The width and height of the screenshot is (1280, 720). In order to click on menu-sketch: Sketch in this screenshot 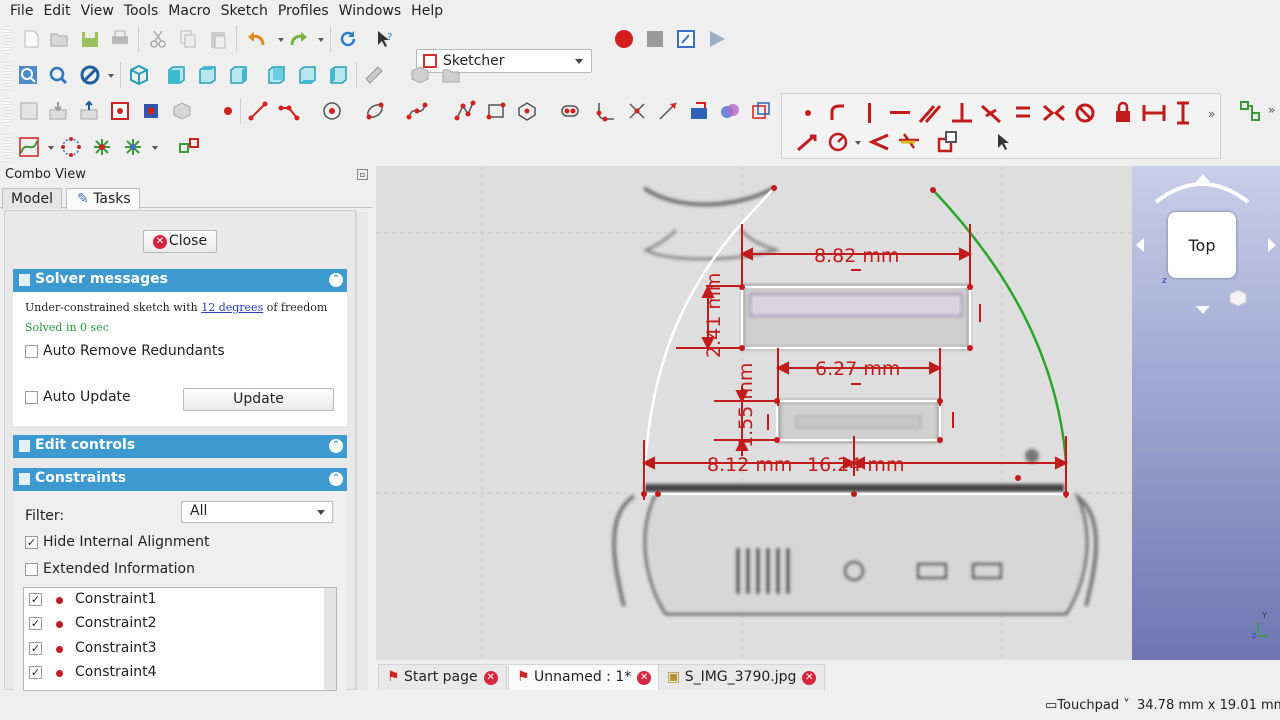, I will do `click(244, 11)`.